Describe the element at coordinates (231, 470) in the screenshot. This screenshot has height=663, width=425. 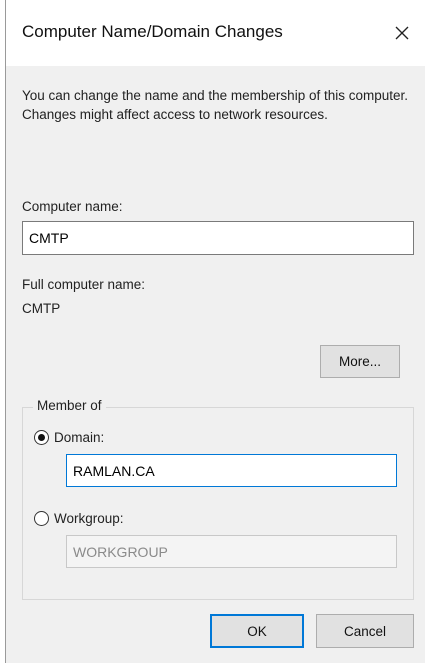
I see `domain-input: RAMLAN.CA` at that location.